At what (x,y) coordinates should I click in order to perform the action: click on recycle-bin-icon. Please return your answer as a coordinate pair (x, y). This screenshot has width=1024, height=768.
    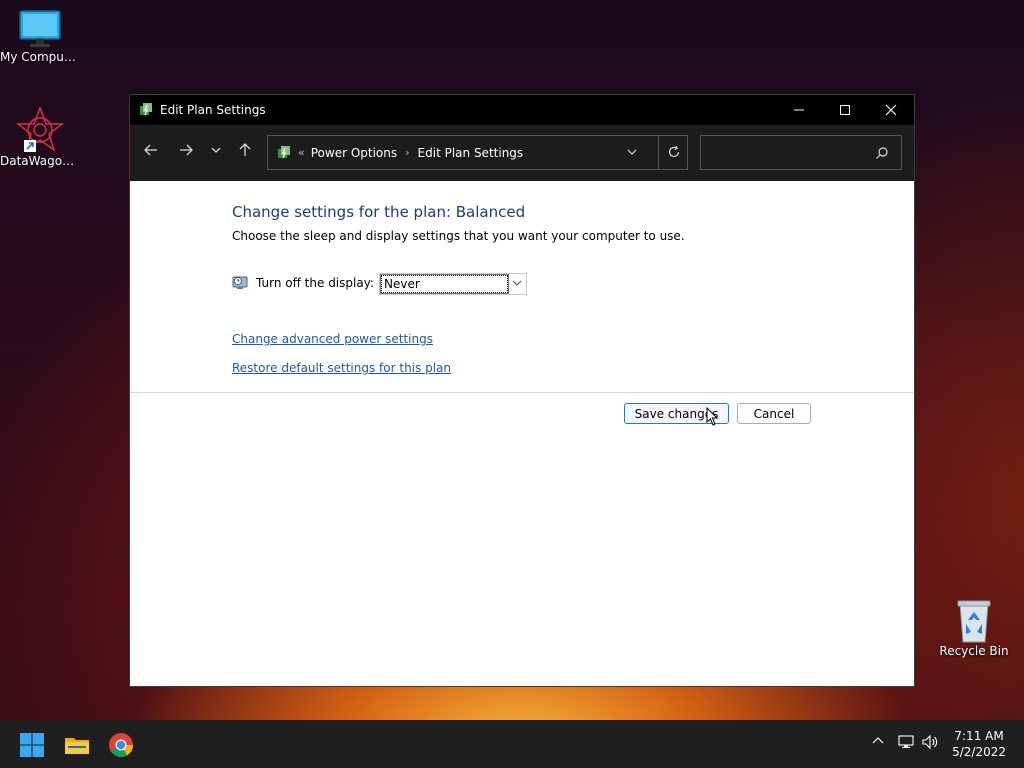
    Looking at the image, I should click on (974, 621).